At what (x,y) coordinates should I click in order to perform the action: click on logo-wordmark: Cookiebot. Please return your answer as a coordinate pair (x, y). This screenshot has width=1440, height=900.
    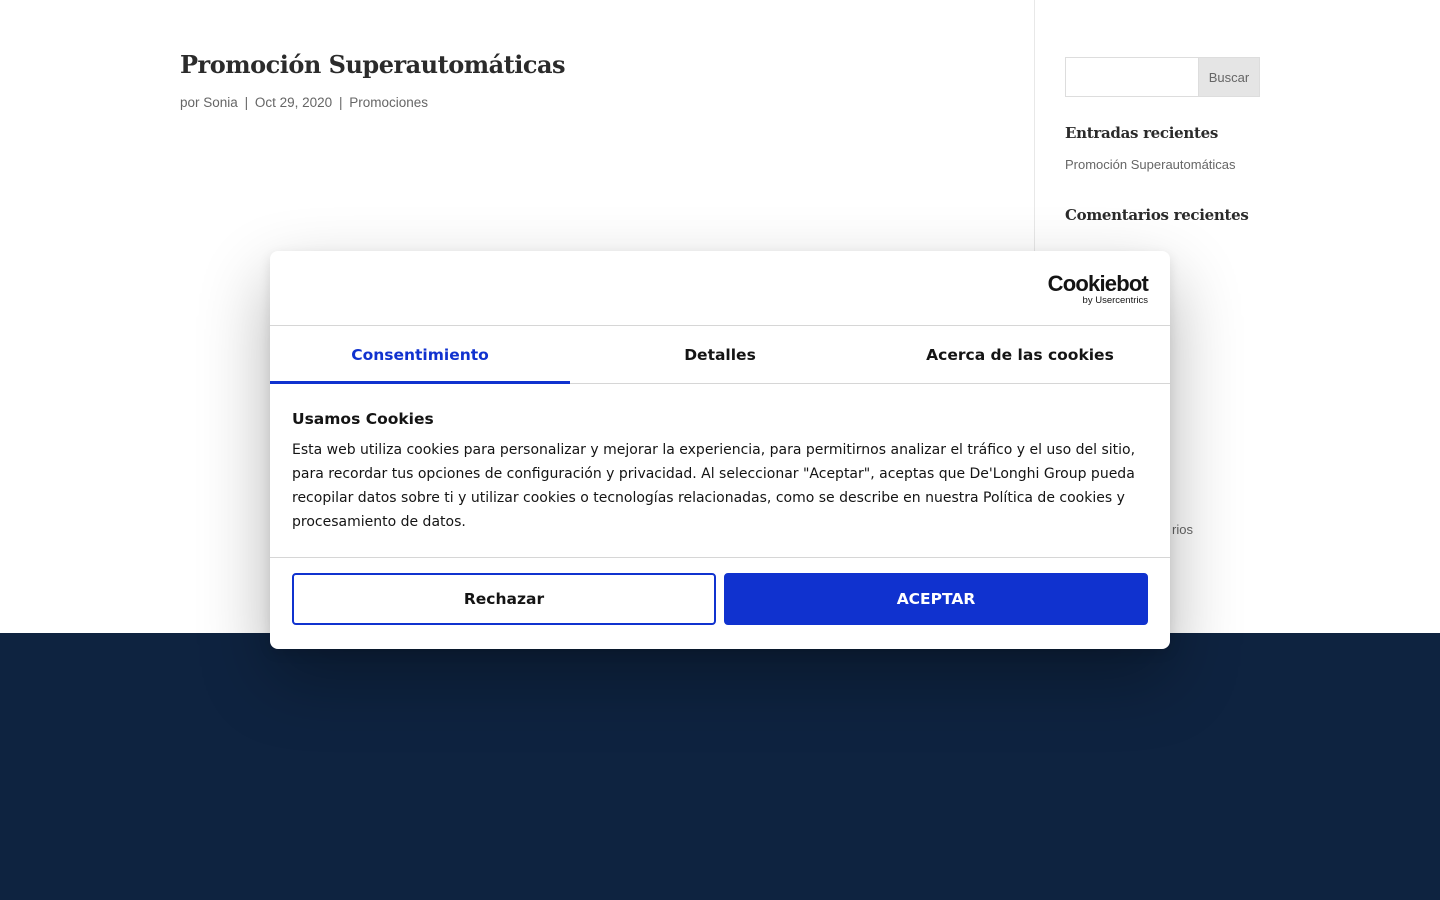
    Looking at the image, I should click on (1098, 283).